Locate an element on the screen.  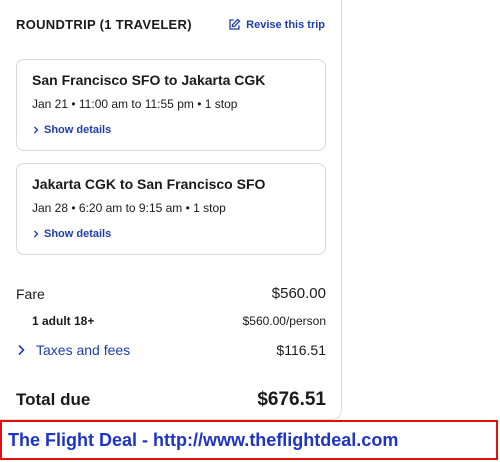
total-row: Total due $676.51 is located at coordinates (171, 400).